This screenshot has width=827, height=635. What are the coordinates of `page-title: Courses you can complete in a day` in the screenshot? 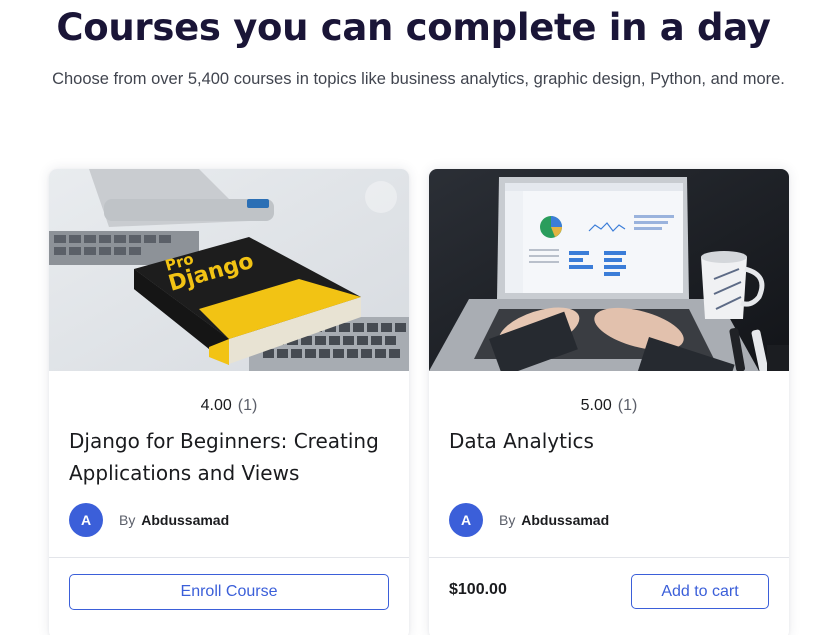 It's located at (413, 27).